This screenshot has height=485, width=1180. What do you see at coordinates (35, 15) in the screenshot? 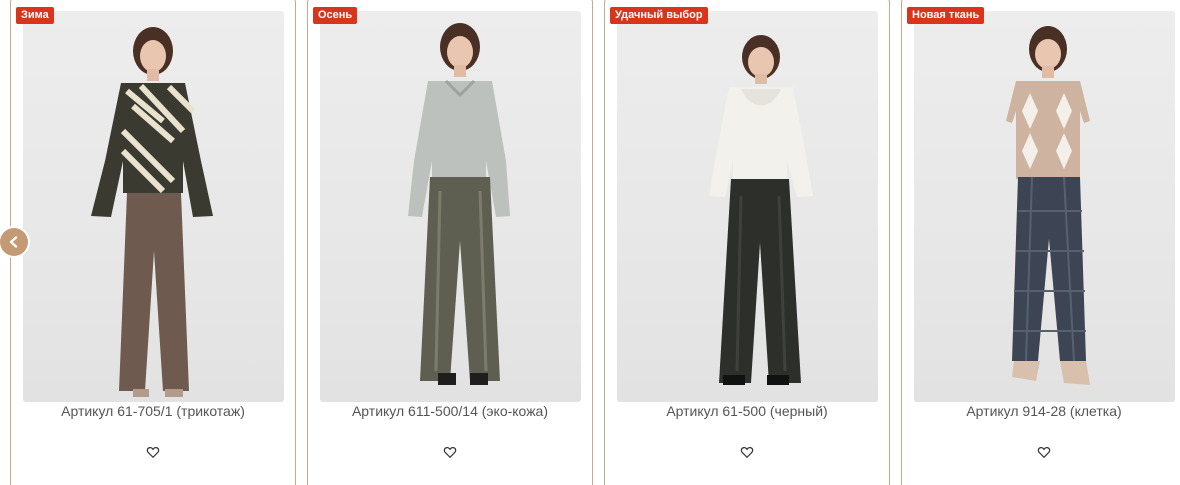
I see `season-badge: Зима` at bounding box center [35, 15].